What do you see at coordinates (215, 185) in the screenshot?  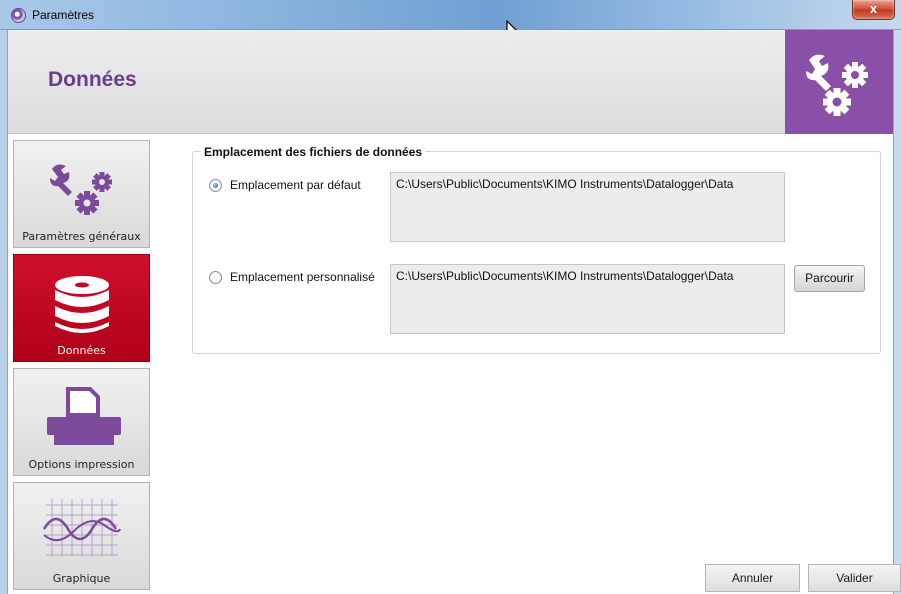 I see `default-location-radio` at bounding box center [215, 185].